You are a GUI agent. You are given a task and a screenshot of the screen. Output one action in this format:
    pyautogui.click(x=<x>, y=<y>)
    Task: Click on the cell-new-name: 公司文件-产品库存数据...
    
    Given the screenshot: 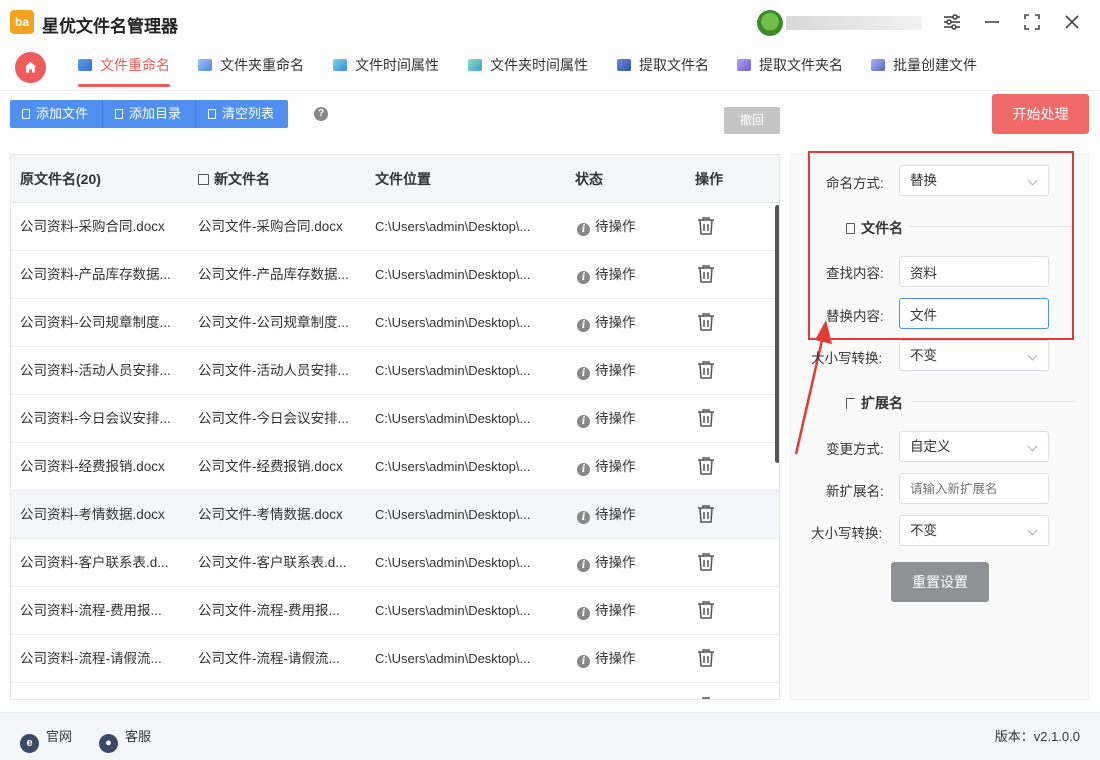 What is the action you would take?
    pyautogui.click(x=273, y=274)
    